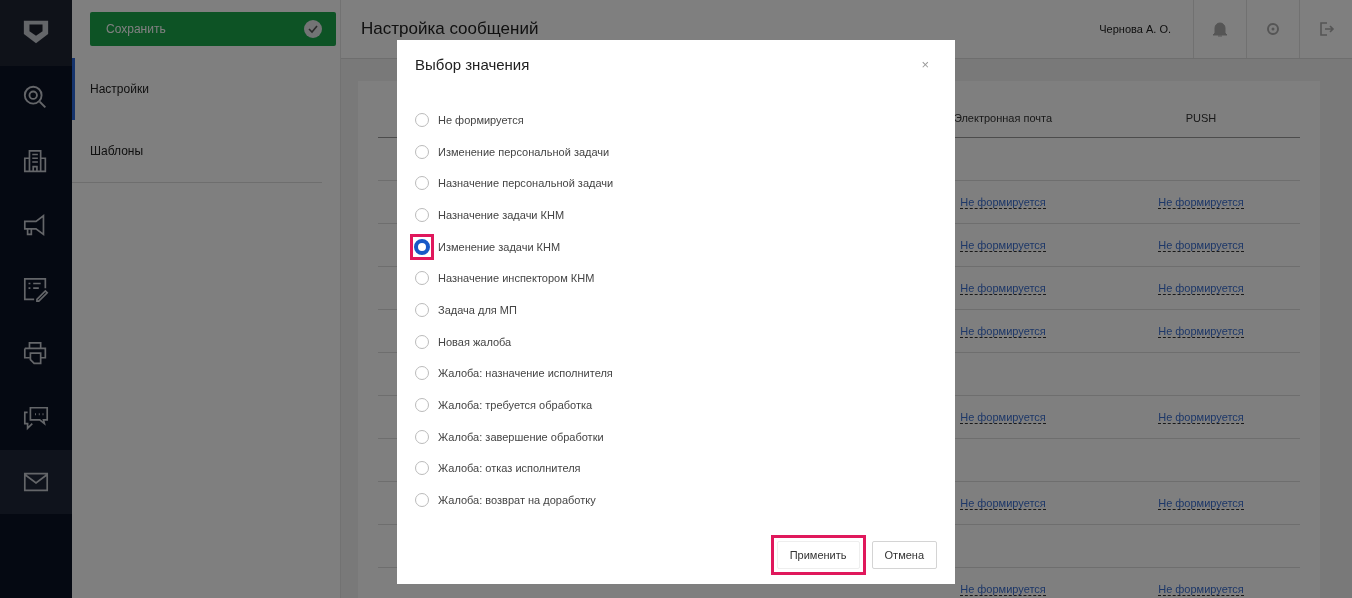  Describe the element at coordinates (515, 405) in the screenshot. I see `option-label: Жалоба: требуется обработка` at that location.